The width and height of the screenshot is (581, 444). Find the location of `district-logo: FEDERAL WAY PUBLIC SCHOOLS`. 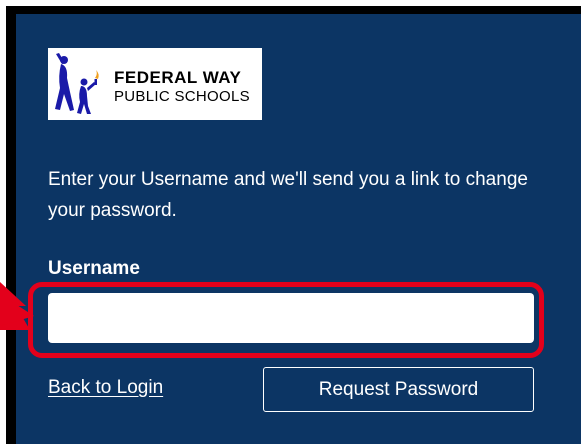

district-logo: FEDERAL WAY PUBLIC SCHOOLS is located at coordinates (155, 84).